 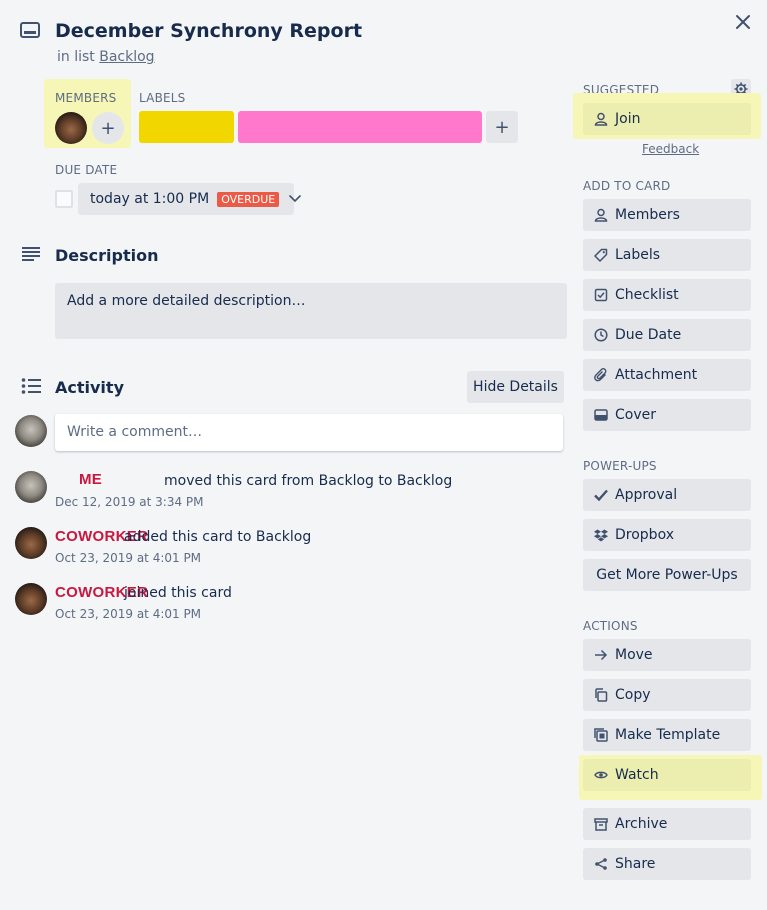 What do you see at coordinates (126, 57) in the screenshot?
I see `list-link: Backlog` at bounding box center [126, 57].